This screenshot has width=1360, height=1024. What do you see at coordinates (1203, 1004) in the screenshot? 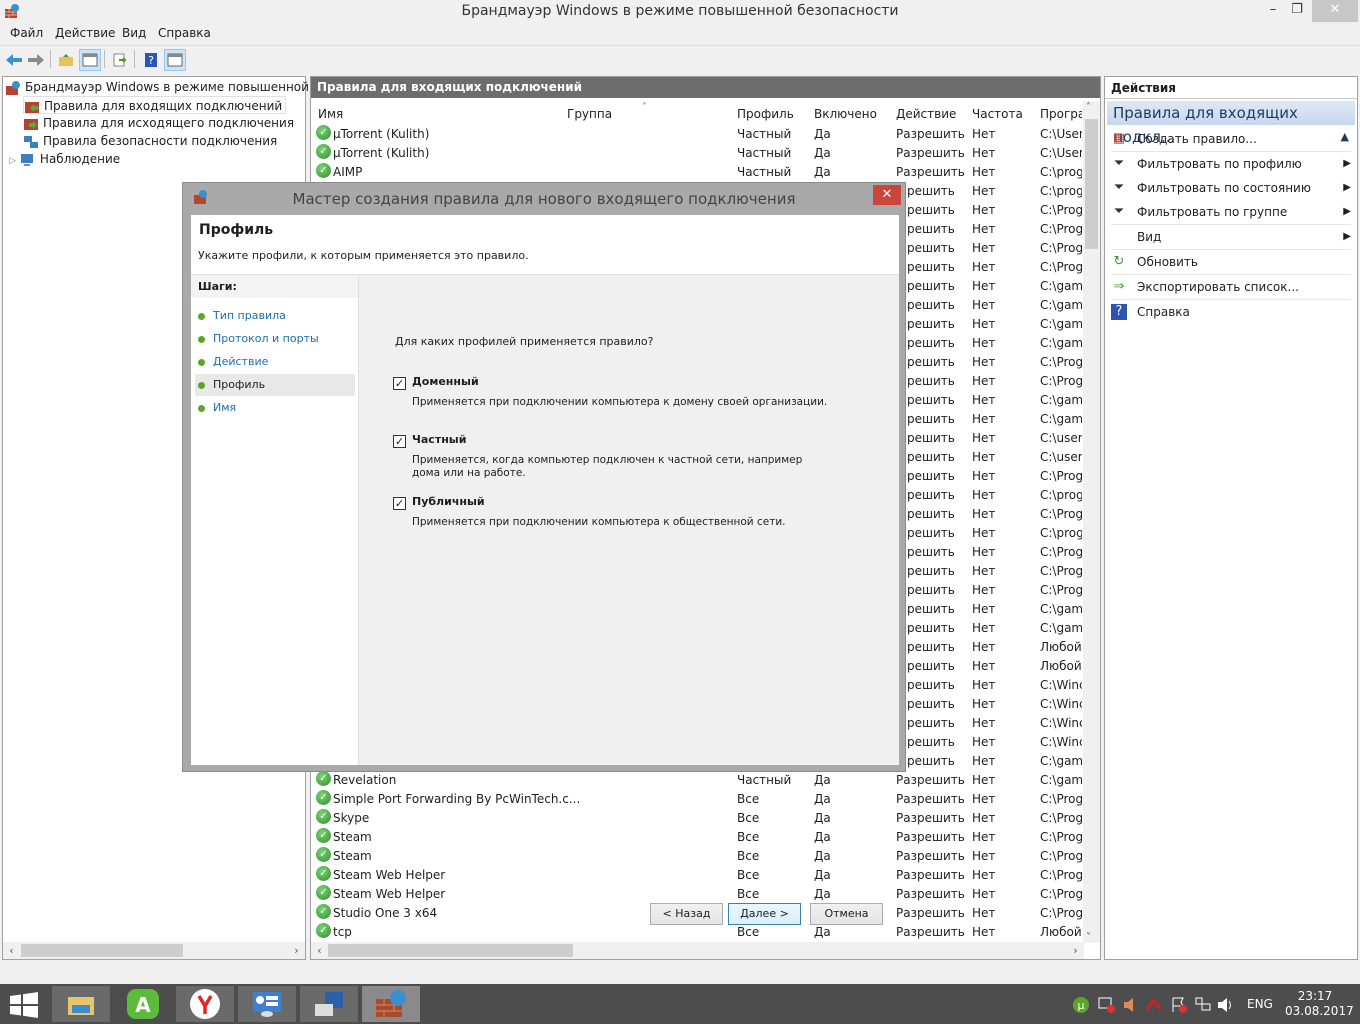
I see `wired-network-tray-icon` at bounding box center [1203, 1004].